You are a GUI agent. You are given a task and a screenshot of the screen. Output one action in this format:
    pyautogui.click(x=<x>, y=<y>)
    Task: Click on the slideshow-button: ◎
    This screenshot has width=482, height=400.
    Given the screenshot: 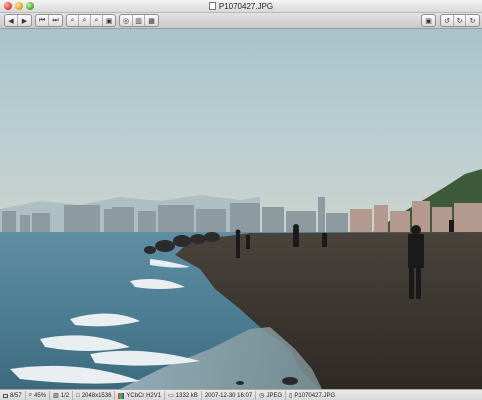 What is the action you would take?
    pyautogui.click(x=126, y=20)
    